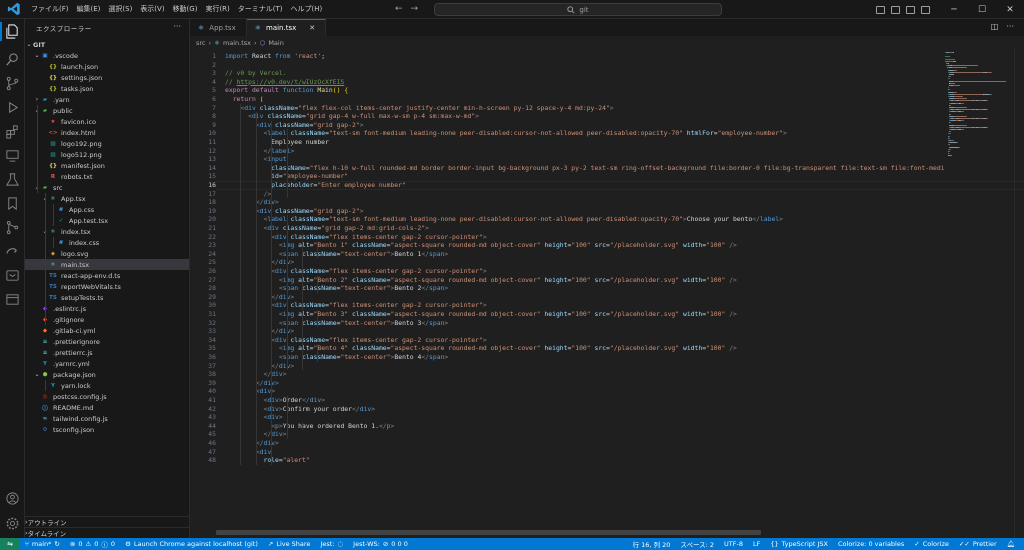 The image size is (1024, 550). I want to click on customize-layout-icon, so click(925, 9).